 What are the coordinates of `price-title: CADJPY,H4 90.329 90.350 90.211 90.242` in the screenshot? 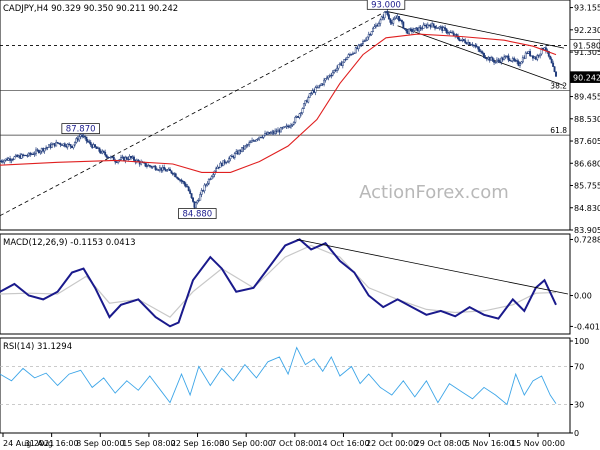 It's located at (90, 9).